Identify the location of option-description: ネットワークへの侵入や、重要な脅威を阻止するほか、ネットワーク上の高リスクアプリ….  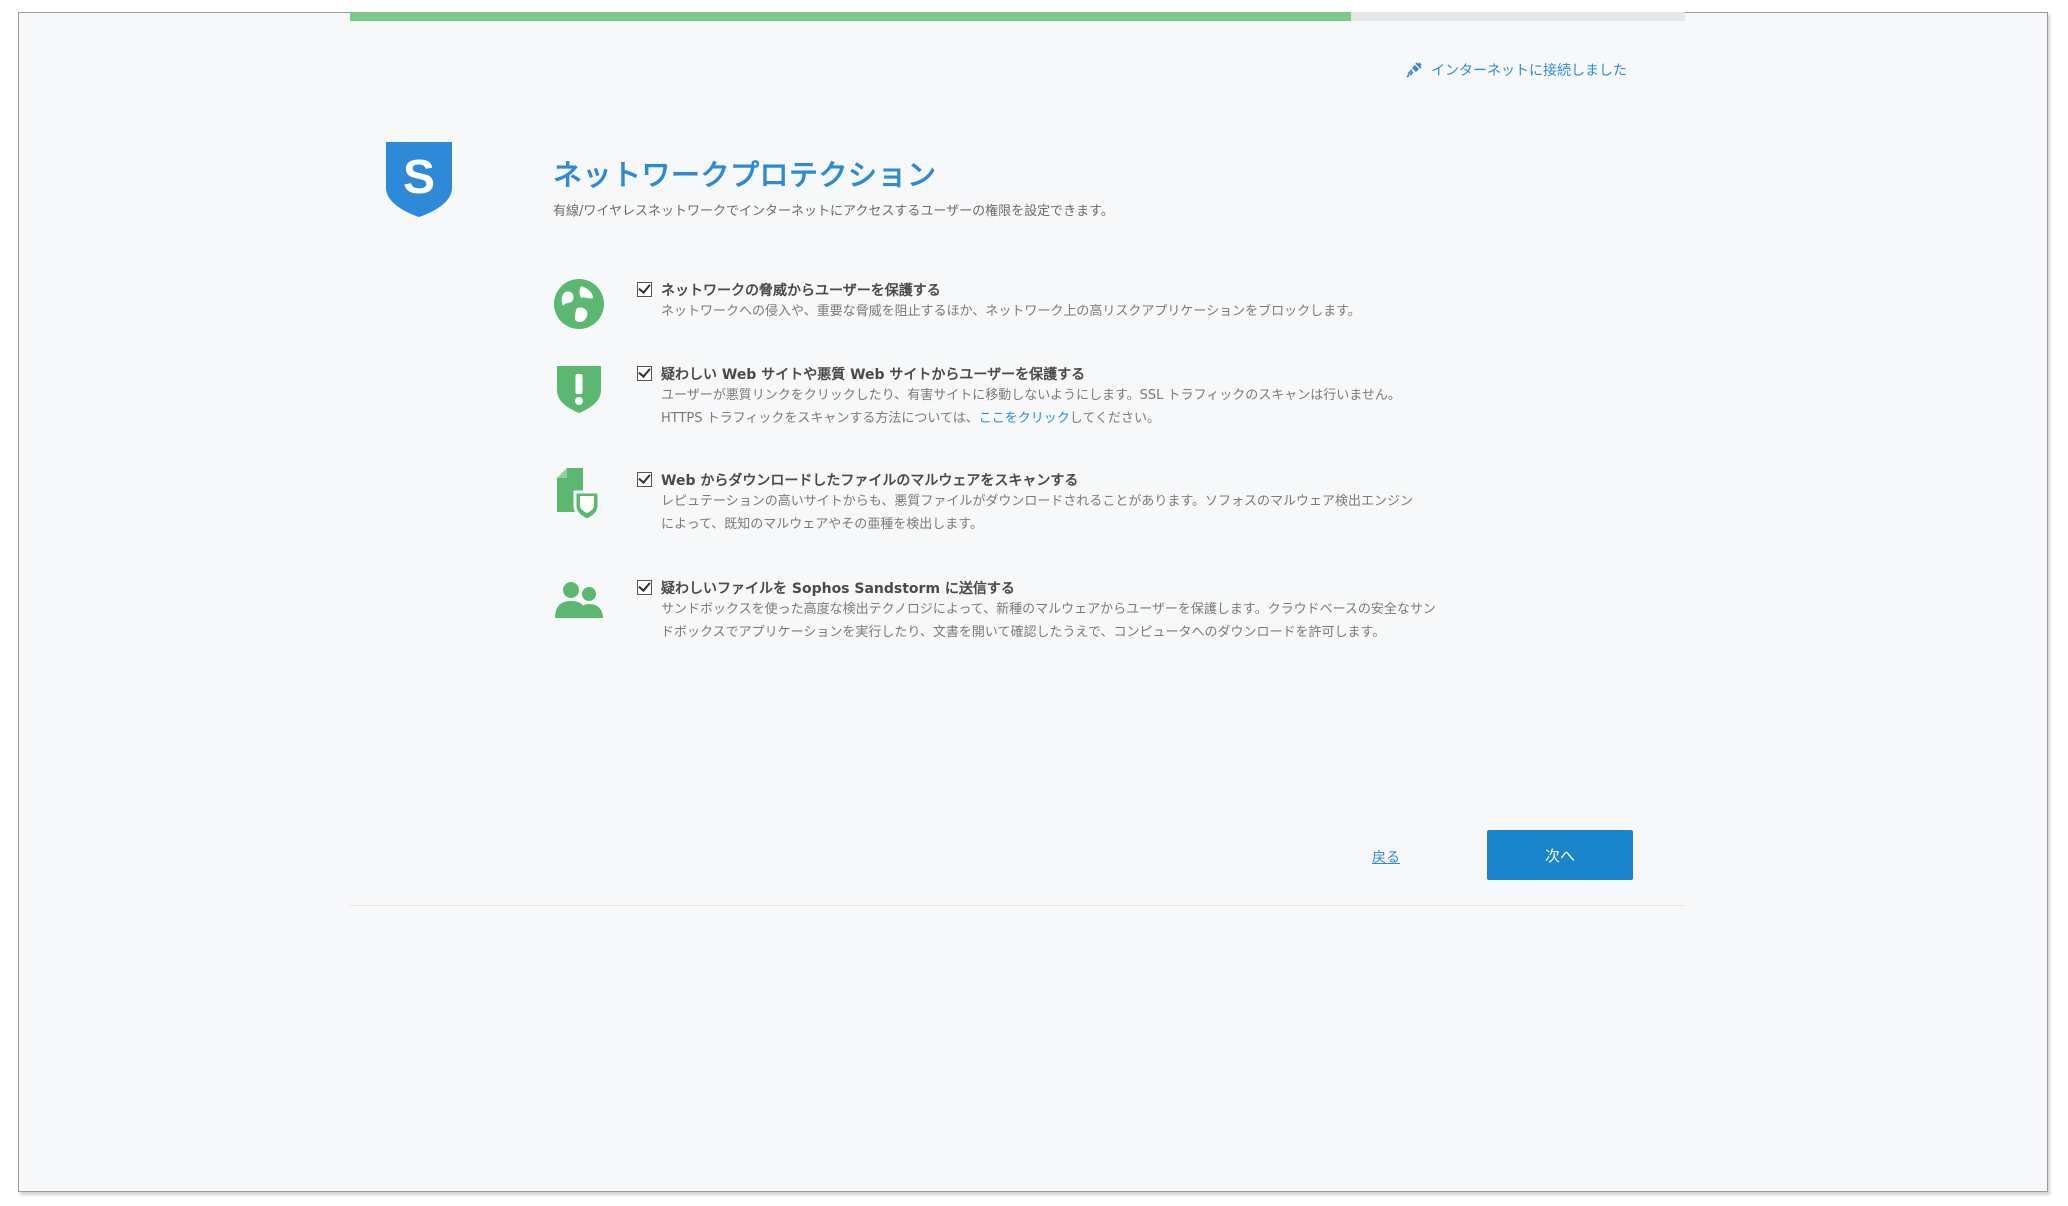
(1011, 311).